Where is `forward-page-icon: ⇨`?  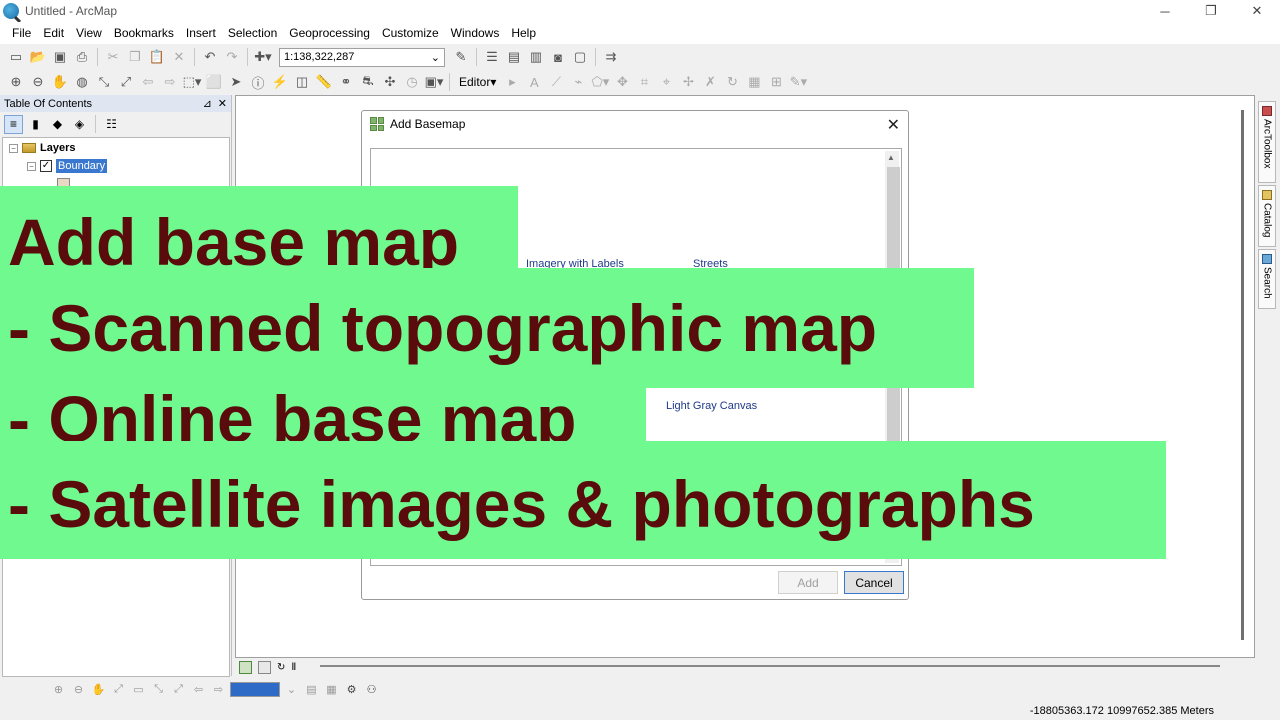
forward-page-icon: ⇨ is located at coordinates (218, 689).